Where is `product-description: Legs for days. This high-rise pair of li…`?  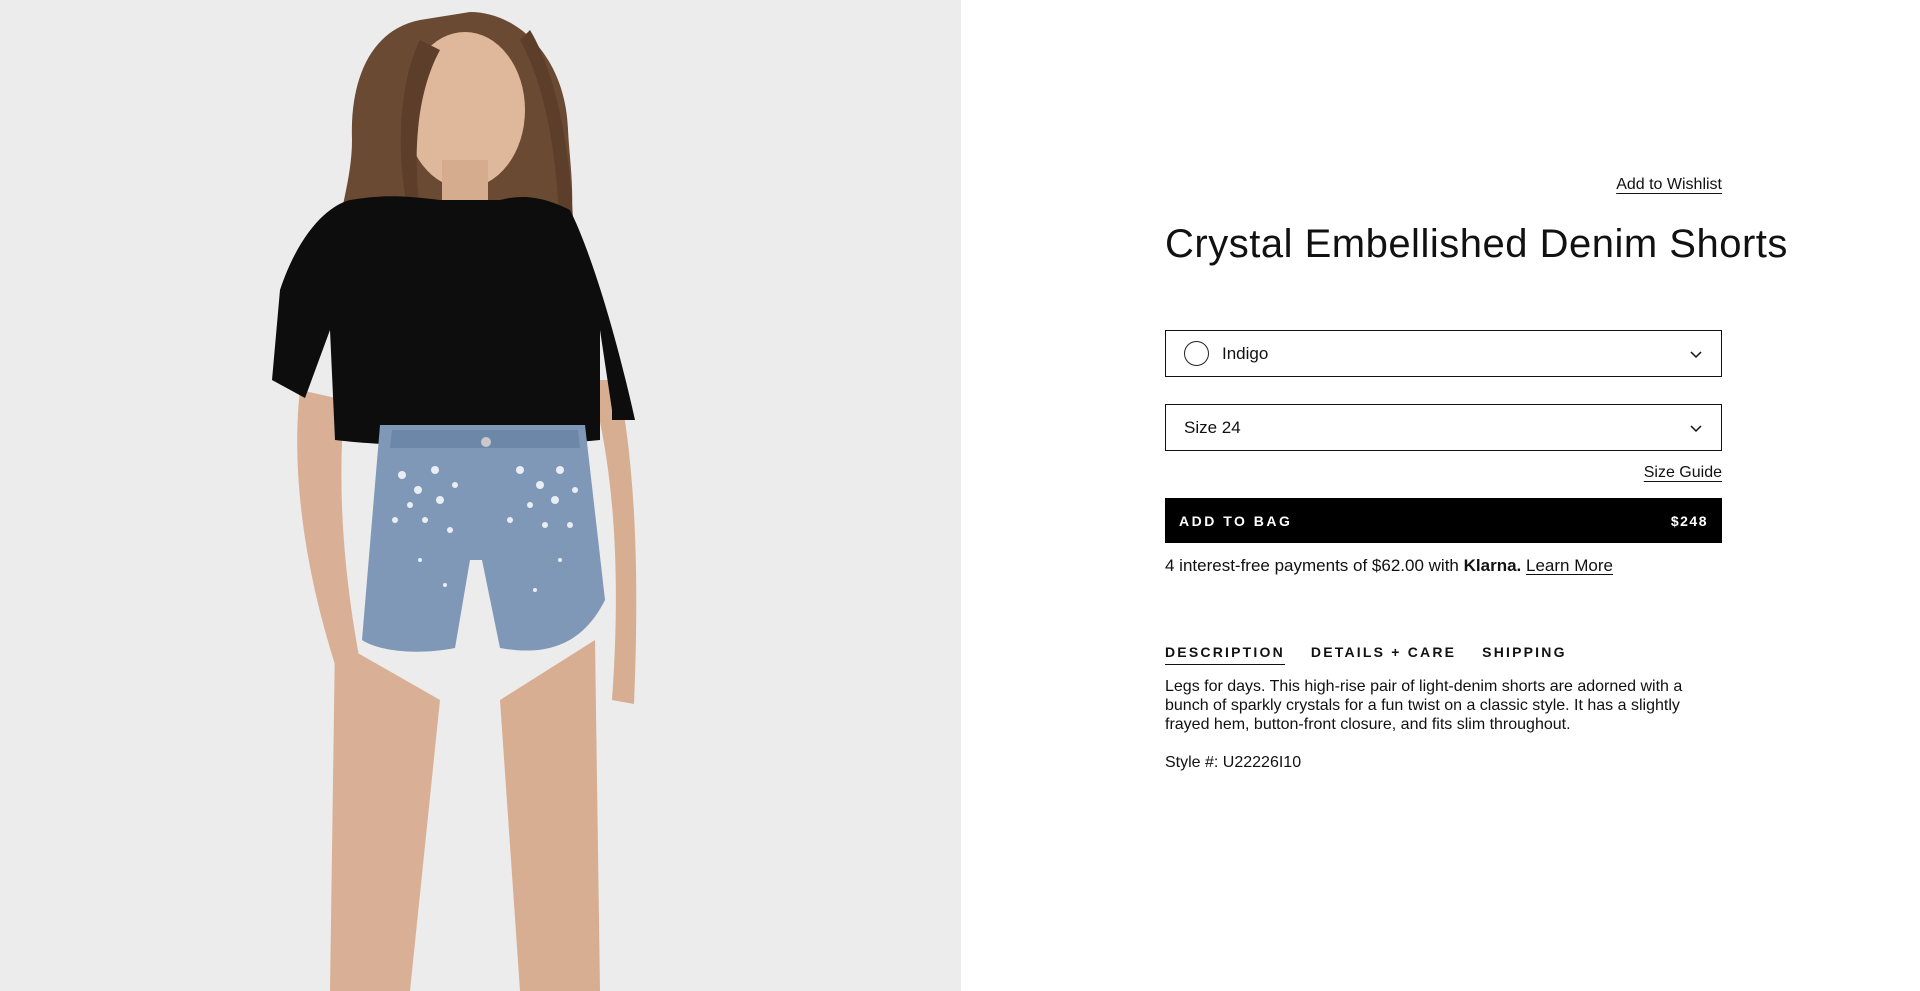 product-description: Legs for days. This high-rise pair of li… is located at coordinates (1424, 705).